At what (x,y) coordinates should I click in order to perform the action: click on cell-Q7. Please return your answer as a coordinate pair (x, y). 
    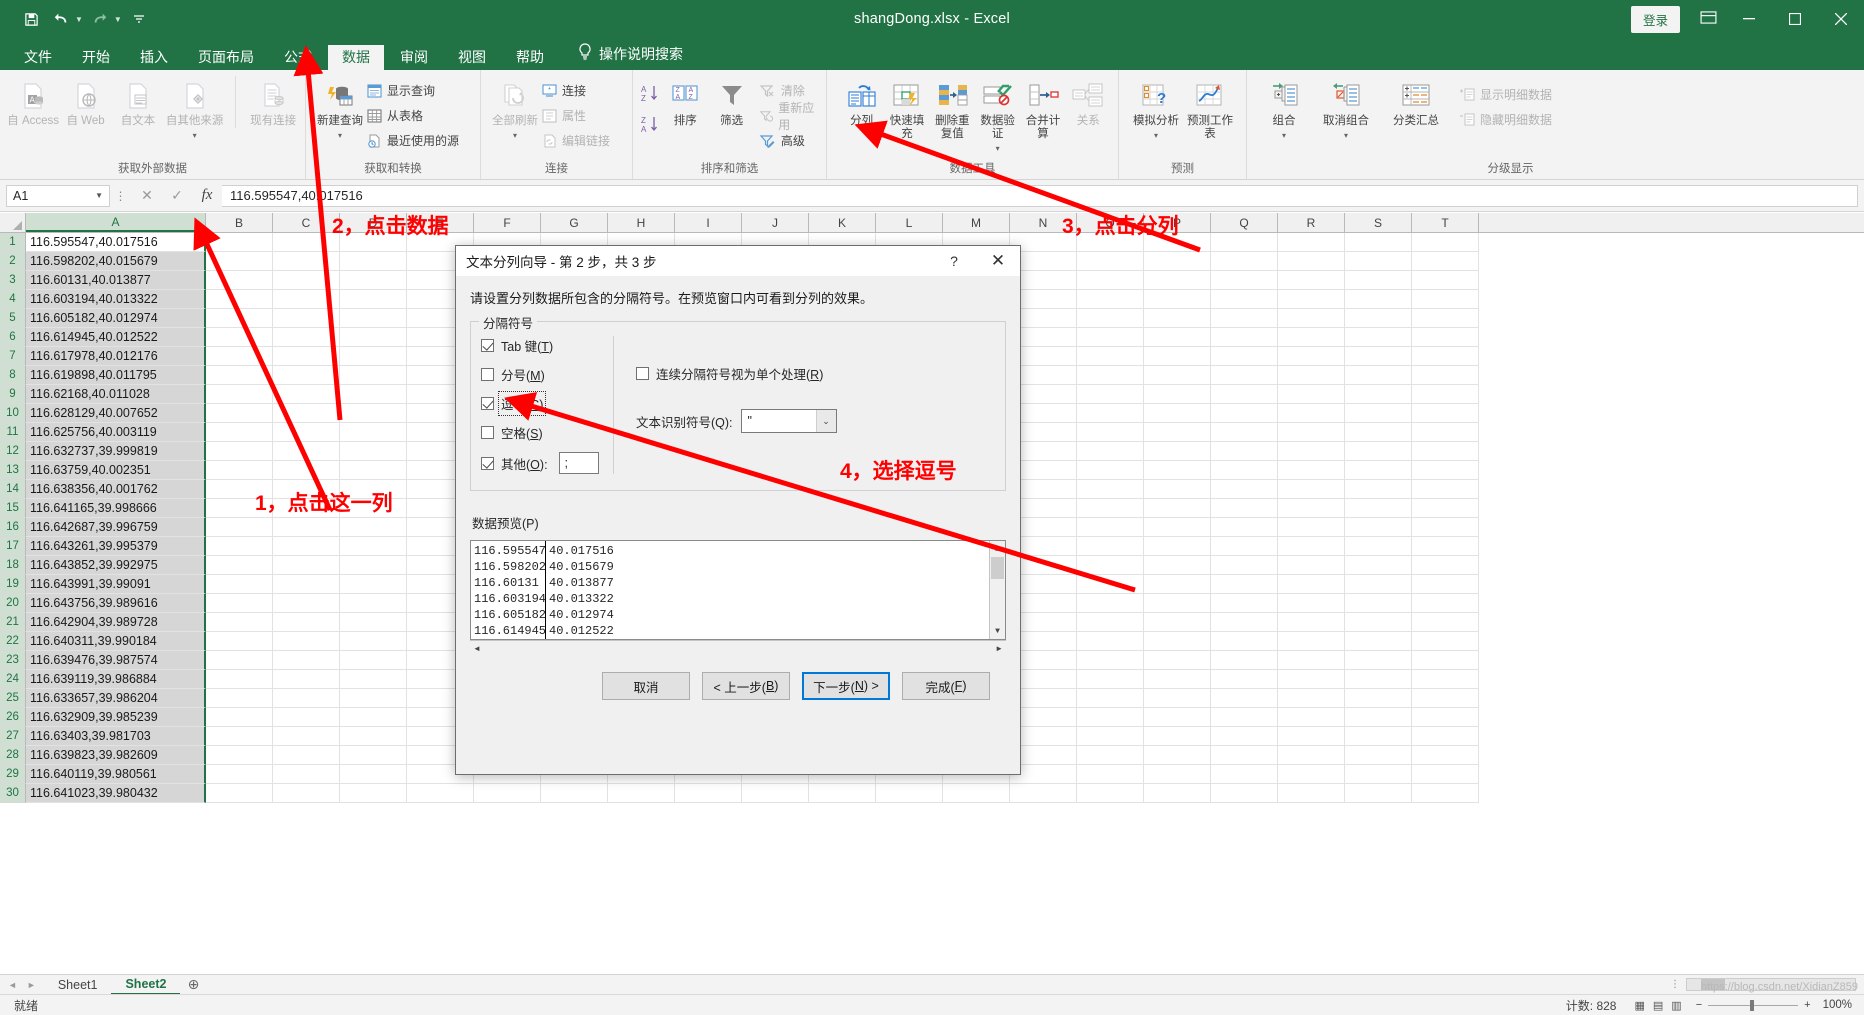
    Looking at the image, I should click on (1244, 356).